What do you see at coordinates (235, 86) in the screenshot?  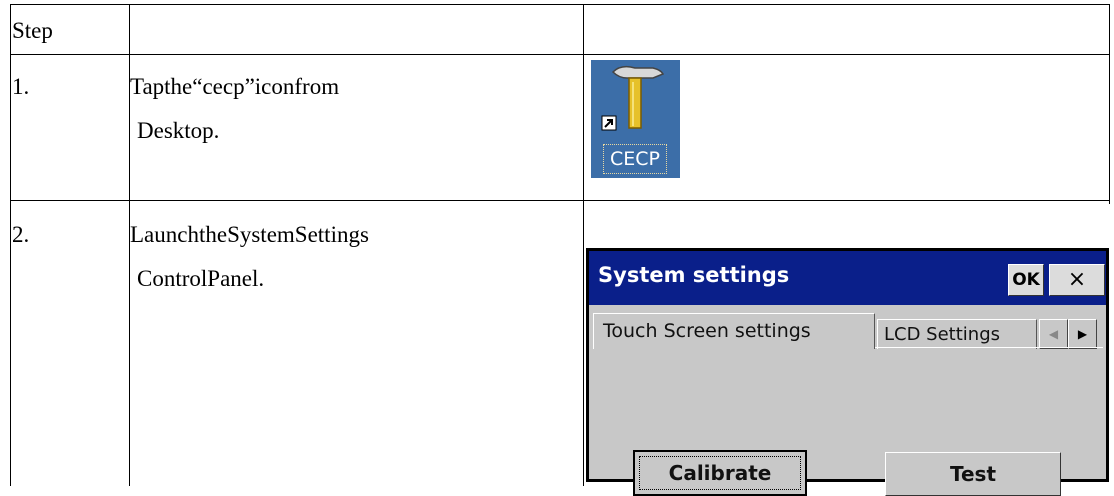 I see `row-1-instruction-line1: Tapthe“cecp”iconfrom` at bounding box center [235, 86].